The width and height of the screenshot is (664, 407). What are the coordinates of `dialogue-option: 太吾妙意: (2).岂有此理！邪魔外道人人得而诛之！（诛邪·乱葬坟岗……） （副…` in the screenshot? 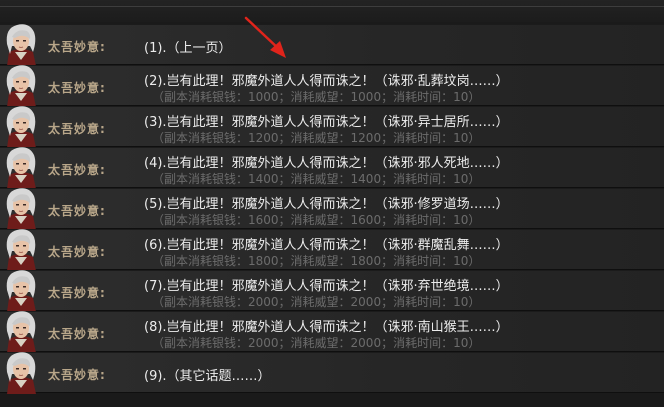 It's located at (332, 85).